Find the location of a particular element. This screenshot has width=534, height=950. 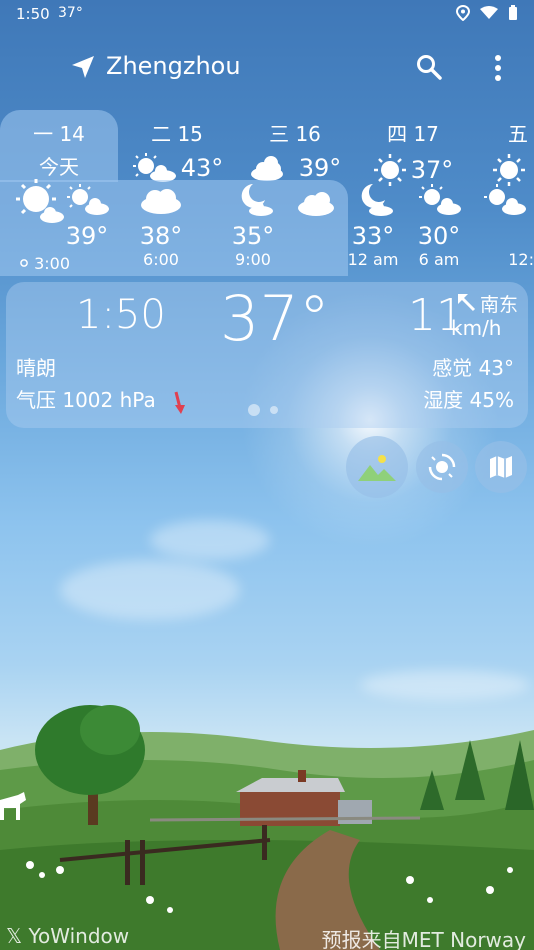

hour-item: 39° is located at coordinates (87, 215).